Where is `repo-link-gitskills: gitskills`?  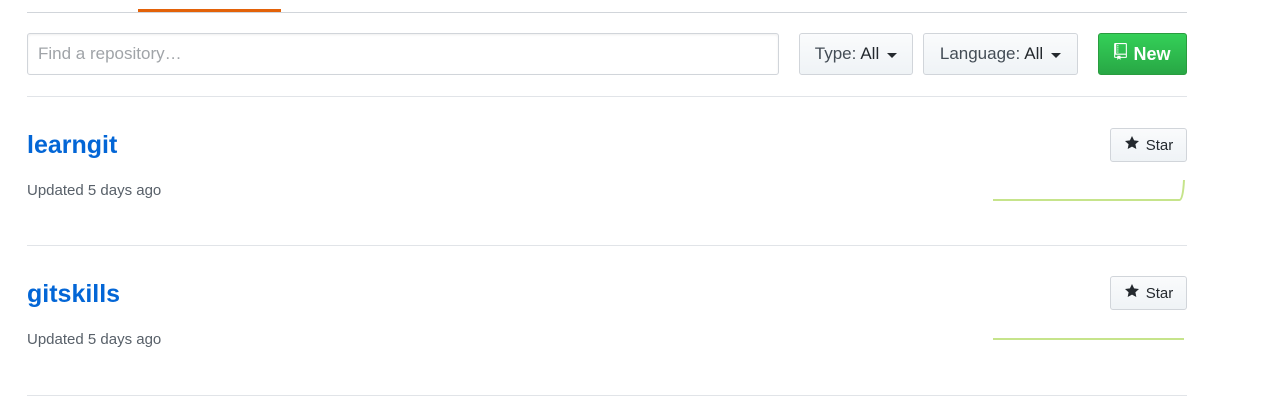
repo-link-gitskills: gitskills is located at coordinates (73, 294).